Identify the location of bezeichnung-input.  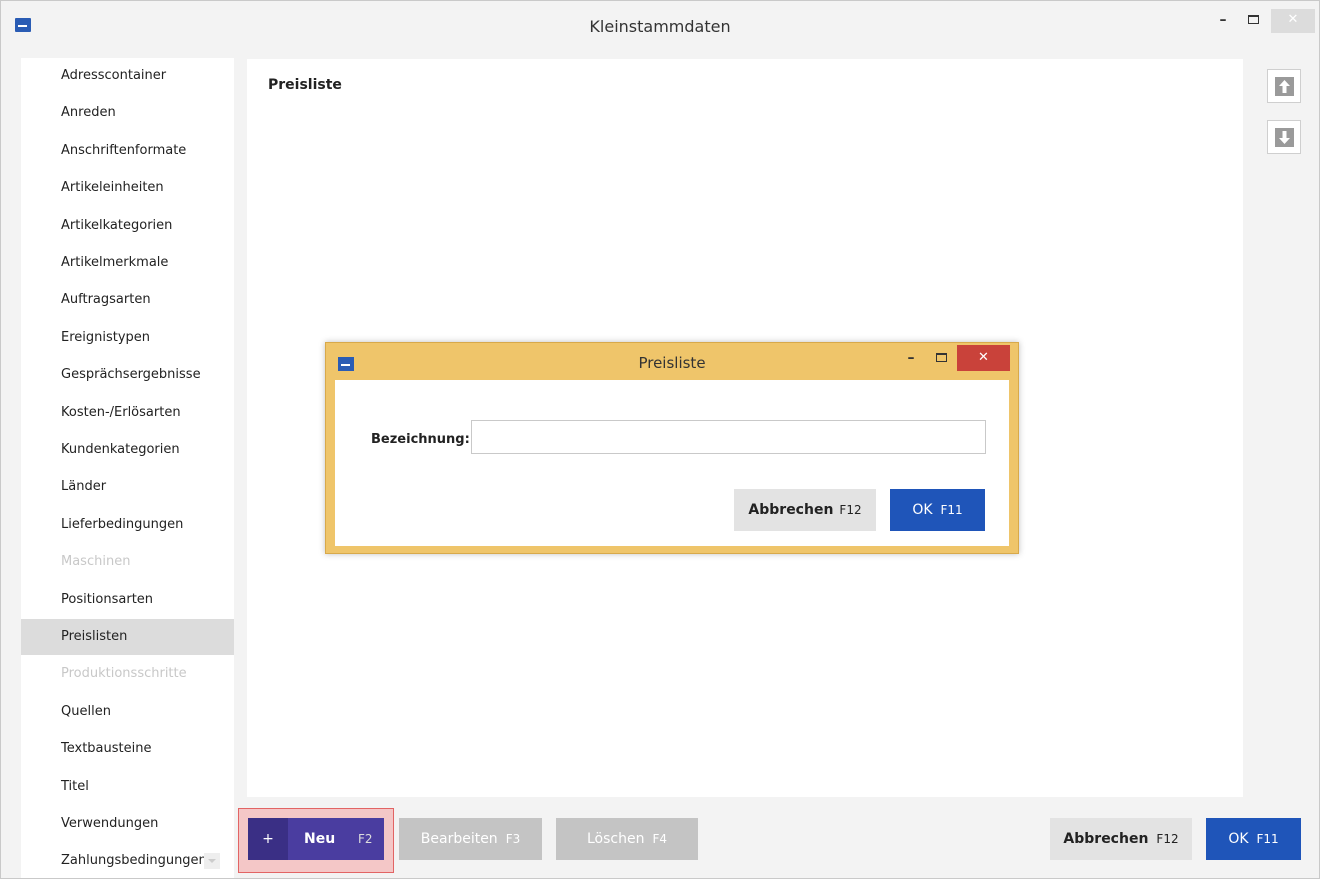
(728, 437).